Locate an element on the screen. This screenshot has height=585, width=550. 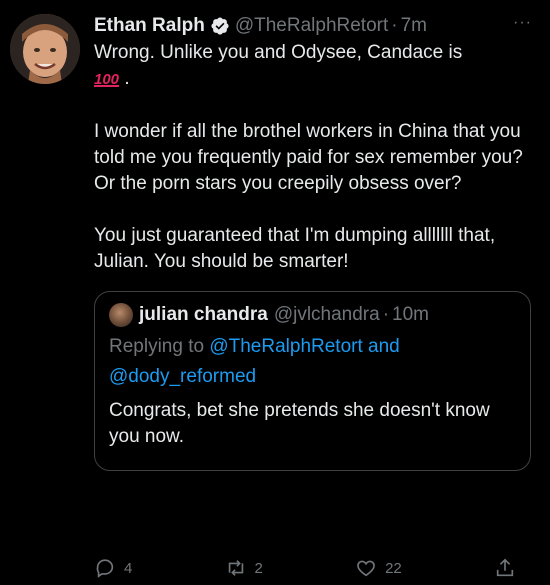
reply-button: 4 is located at coordinates (113, 568).